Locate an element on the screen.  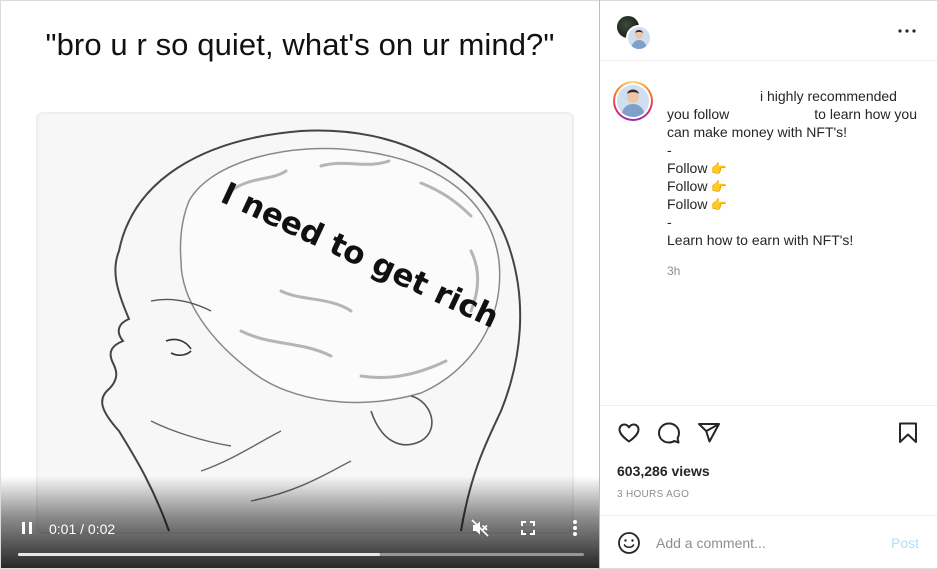
like-button is located at coordinates (629, 433).